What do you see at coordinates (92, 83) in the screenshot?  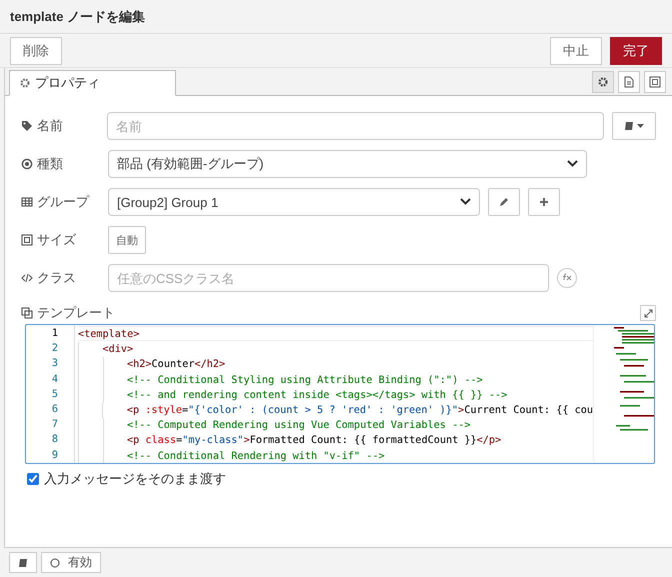 I see `tab: プロパティ` at bounding box center [92, 83].